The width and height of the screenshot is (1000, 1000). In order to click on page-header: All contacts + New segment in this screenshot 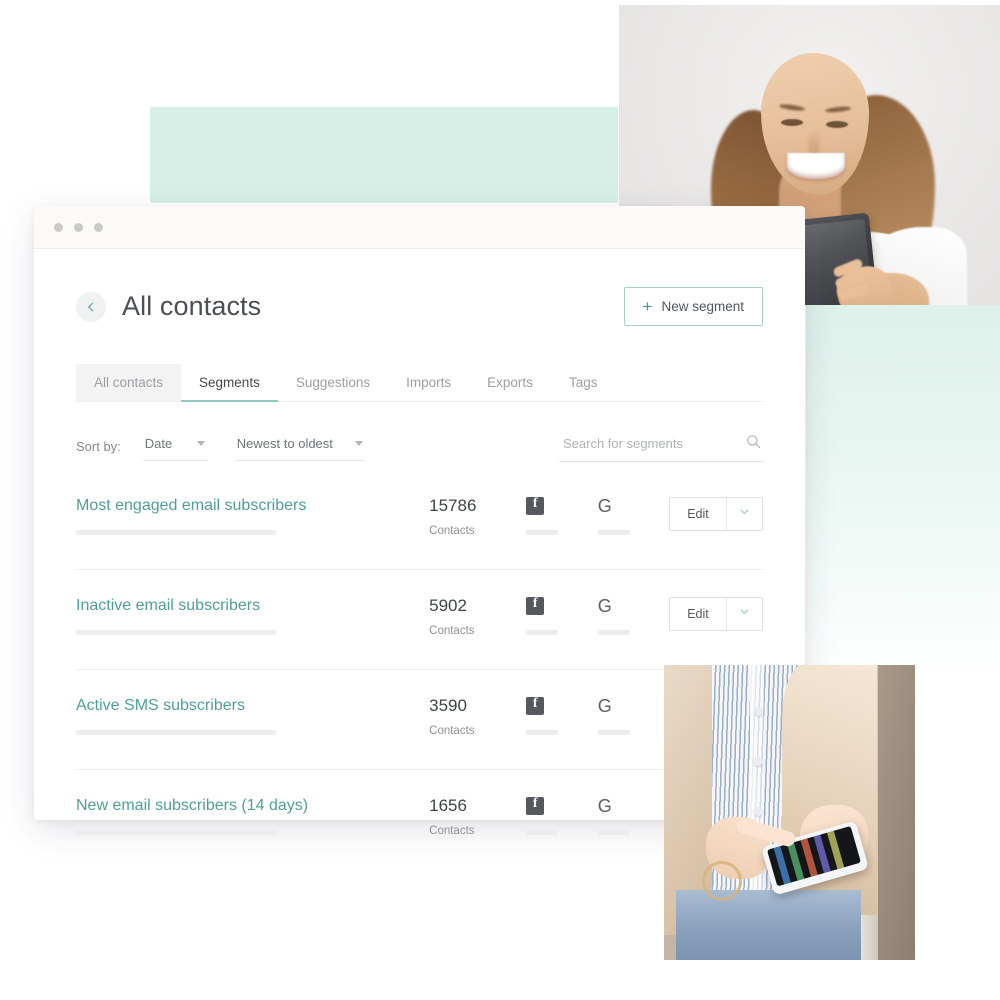, I will do `click(419, 287)`.